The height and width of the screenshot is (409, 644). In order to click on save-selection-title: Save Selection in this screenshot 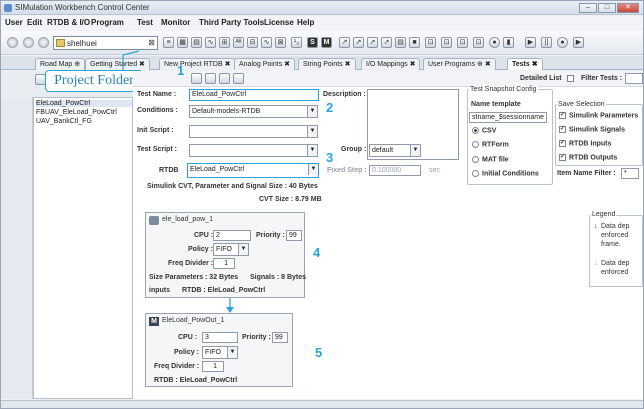, I will do `click(581, 104)`.